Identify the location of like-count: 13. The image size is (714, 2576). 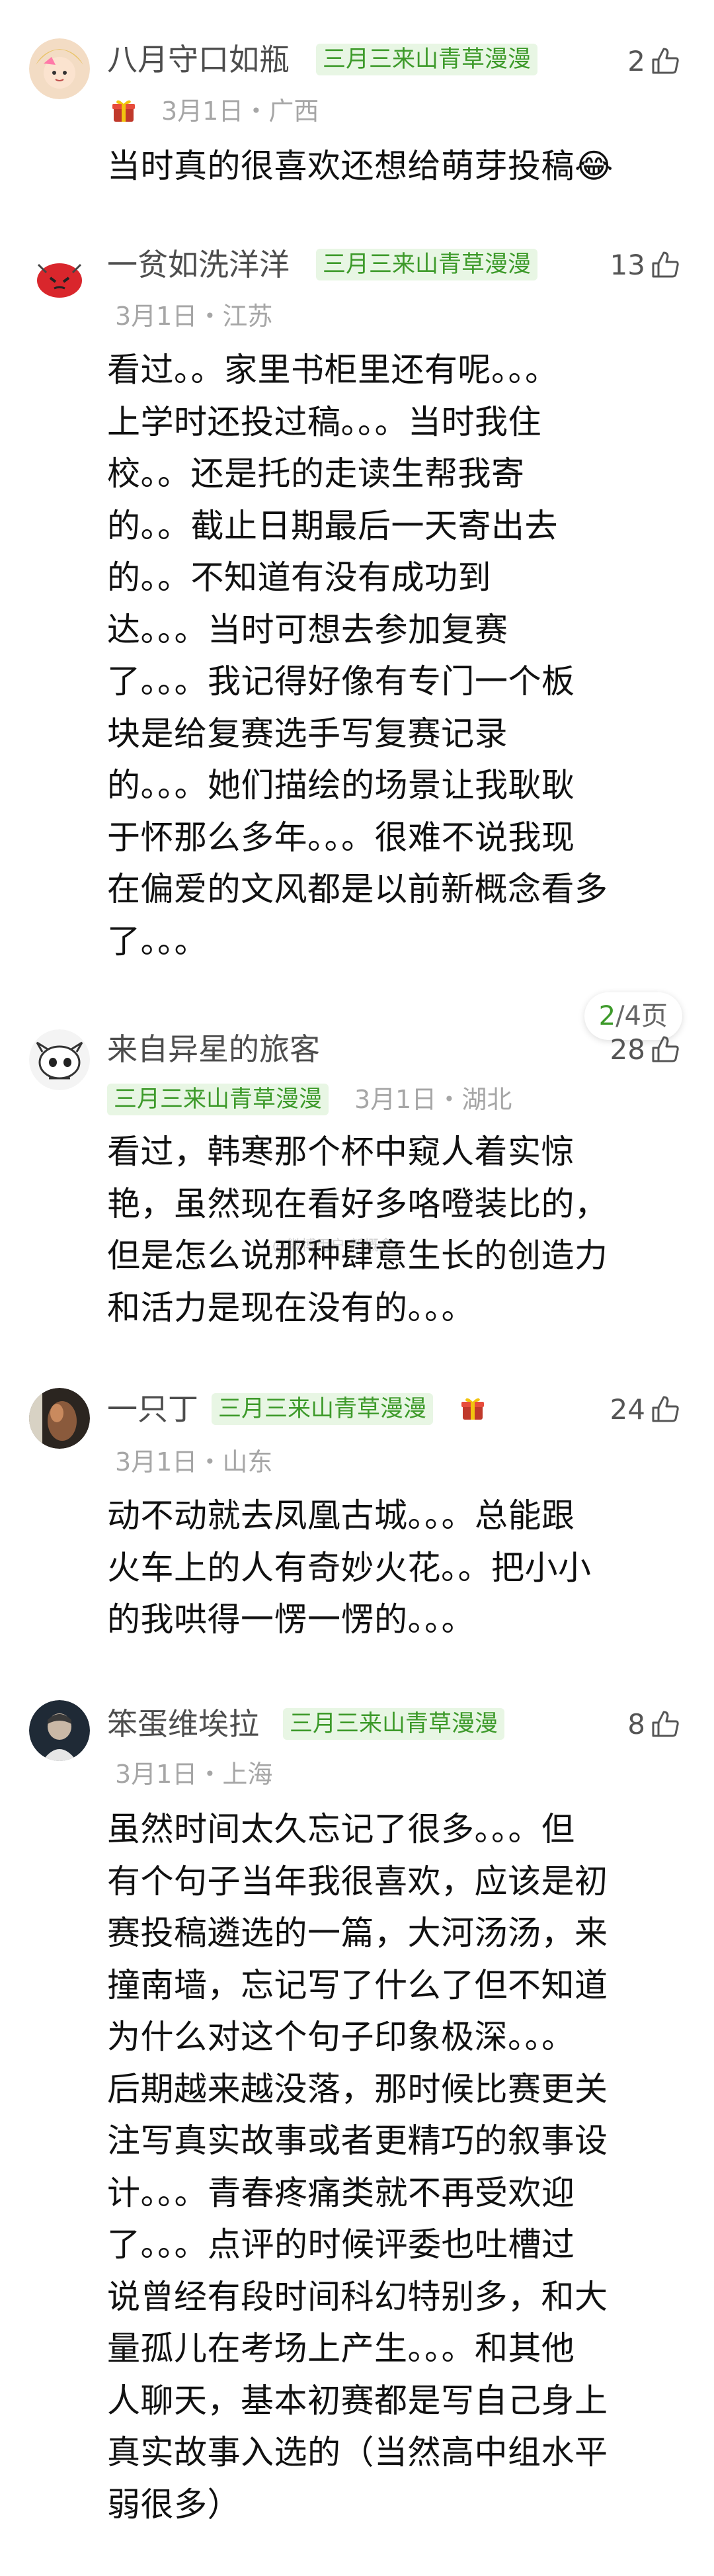
(627, 264).